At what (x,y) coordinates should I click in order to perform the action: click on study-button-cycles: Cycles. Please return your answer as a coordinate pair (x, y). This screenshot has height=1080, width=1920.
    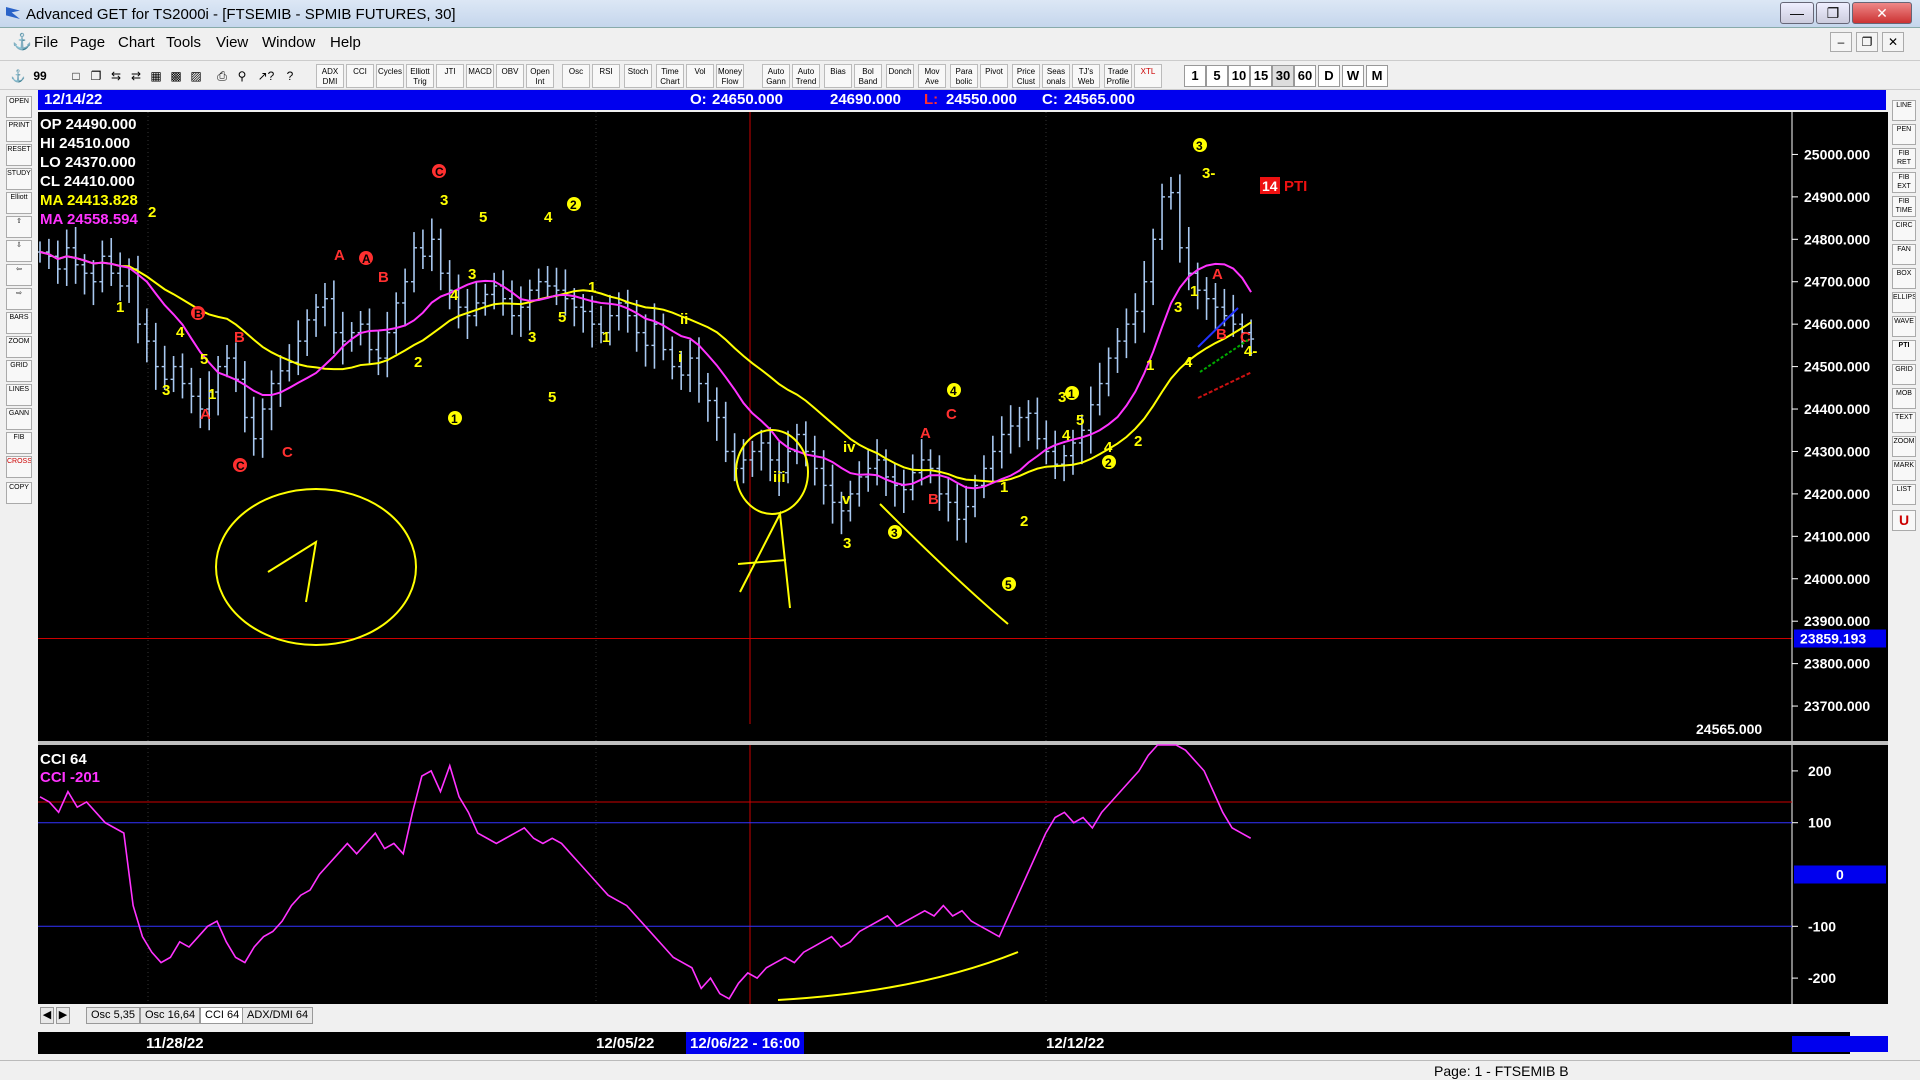
    Looking at the image, I should click on (390, 76).